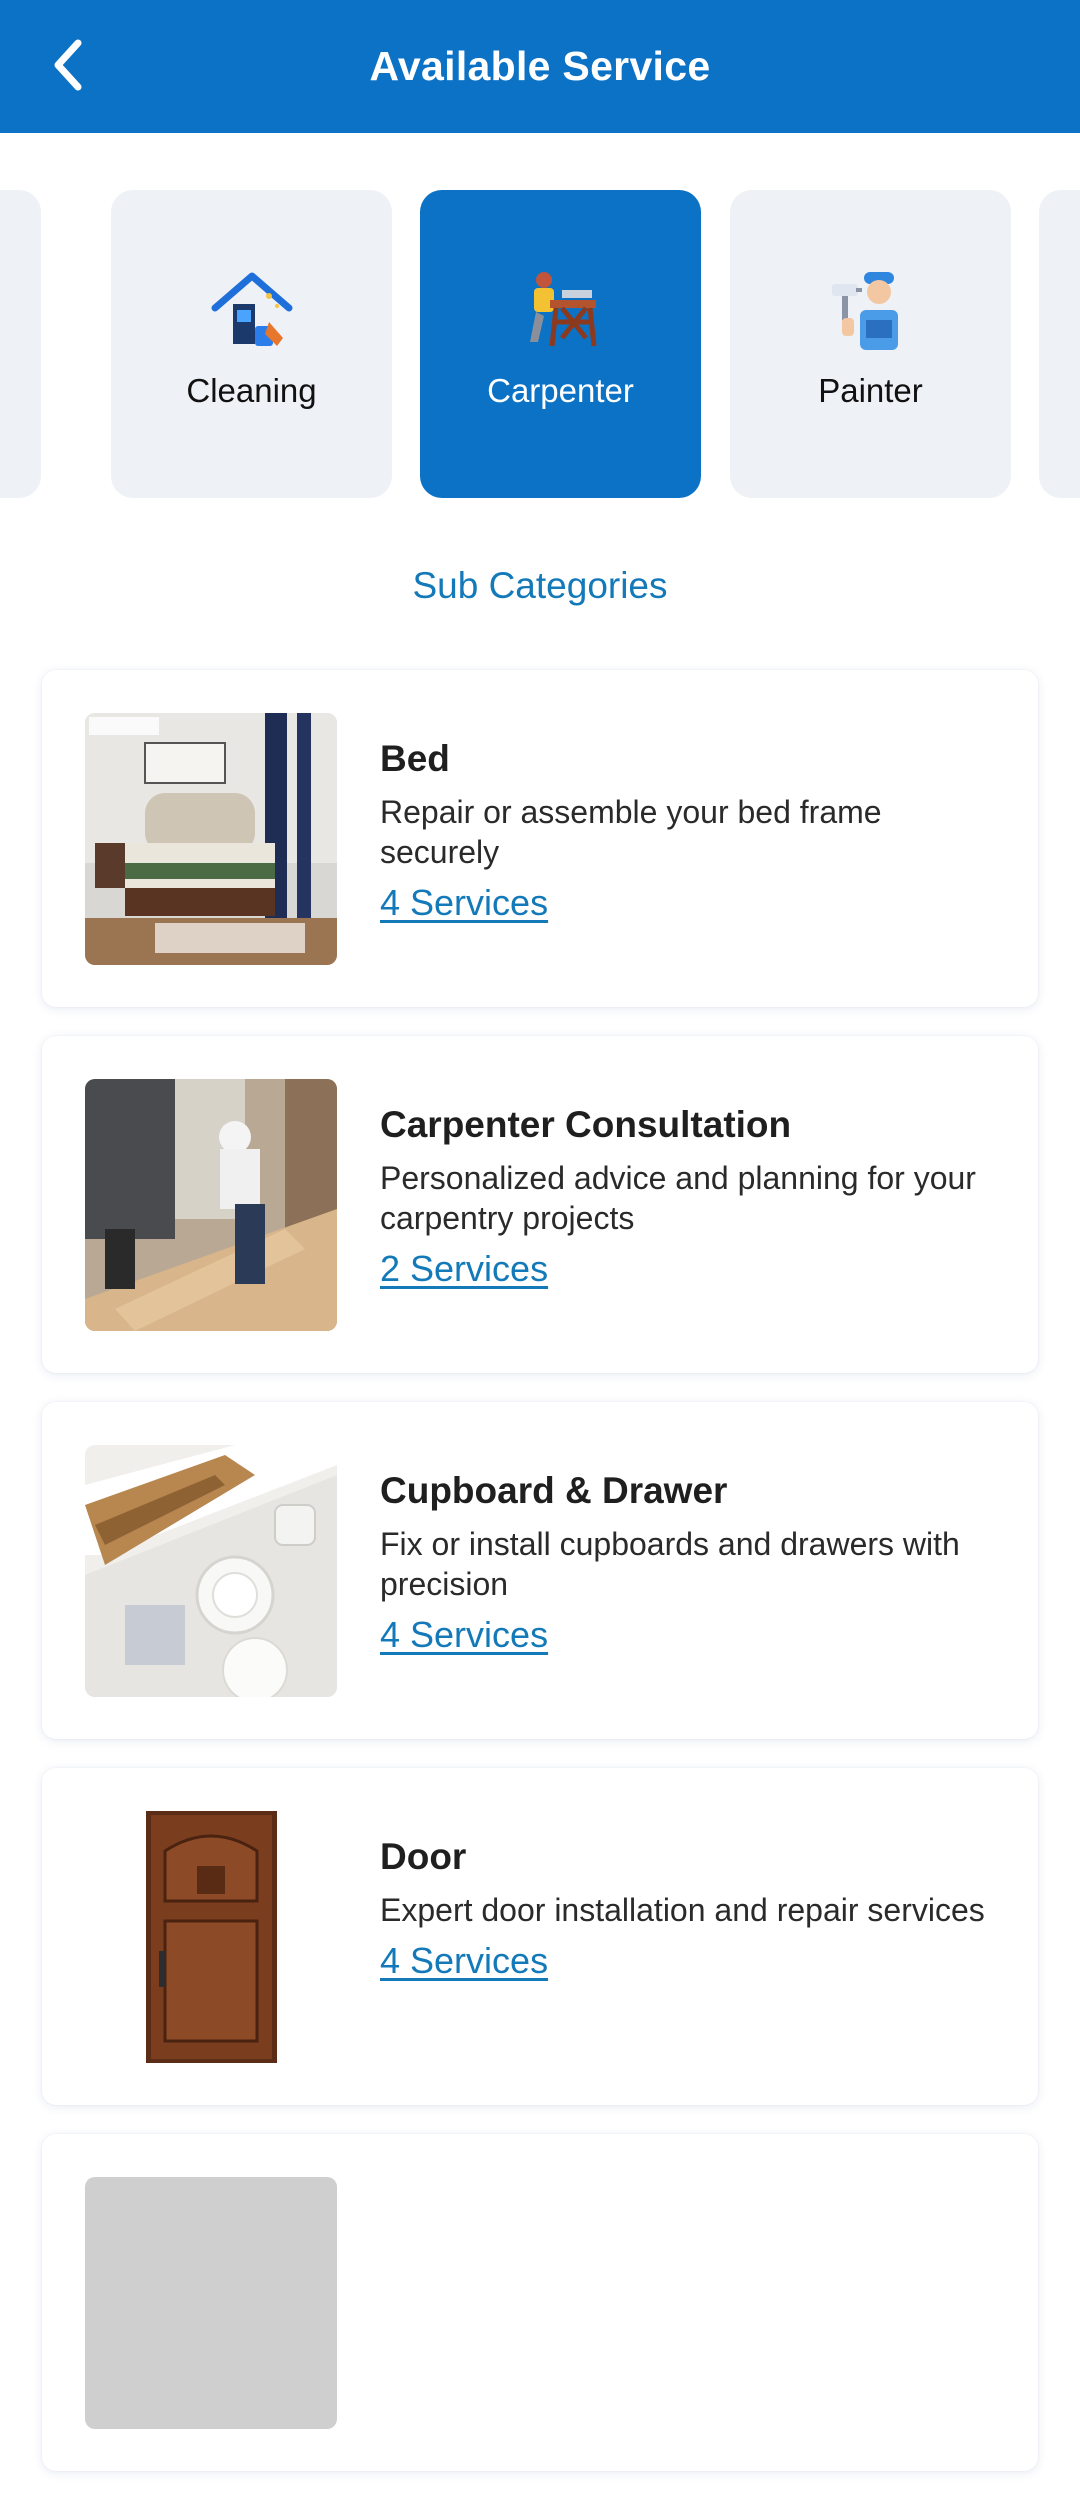  I want to click on subcategory-title: Carpenter Consultation, so click(586, 1124).